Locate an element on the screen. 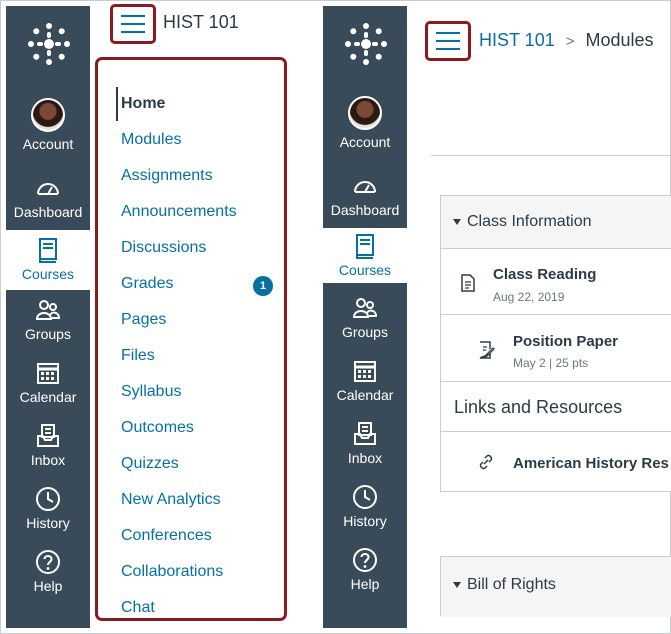 This screenshot has width=671, height=634. course-nav-grades: Grades is located at coordinates (147, 284).